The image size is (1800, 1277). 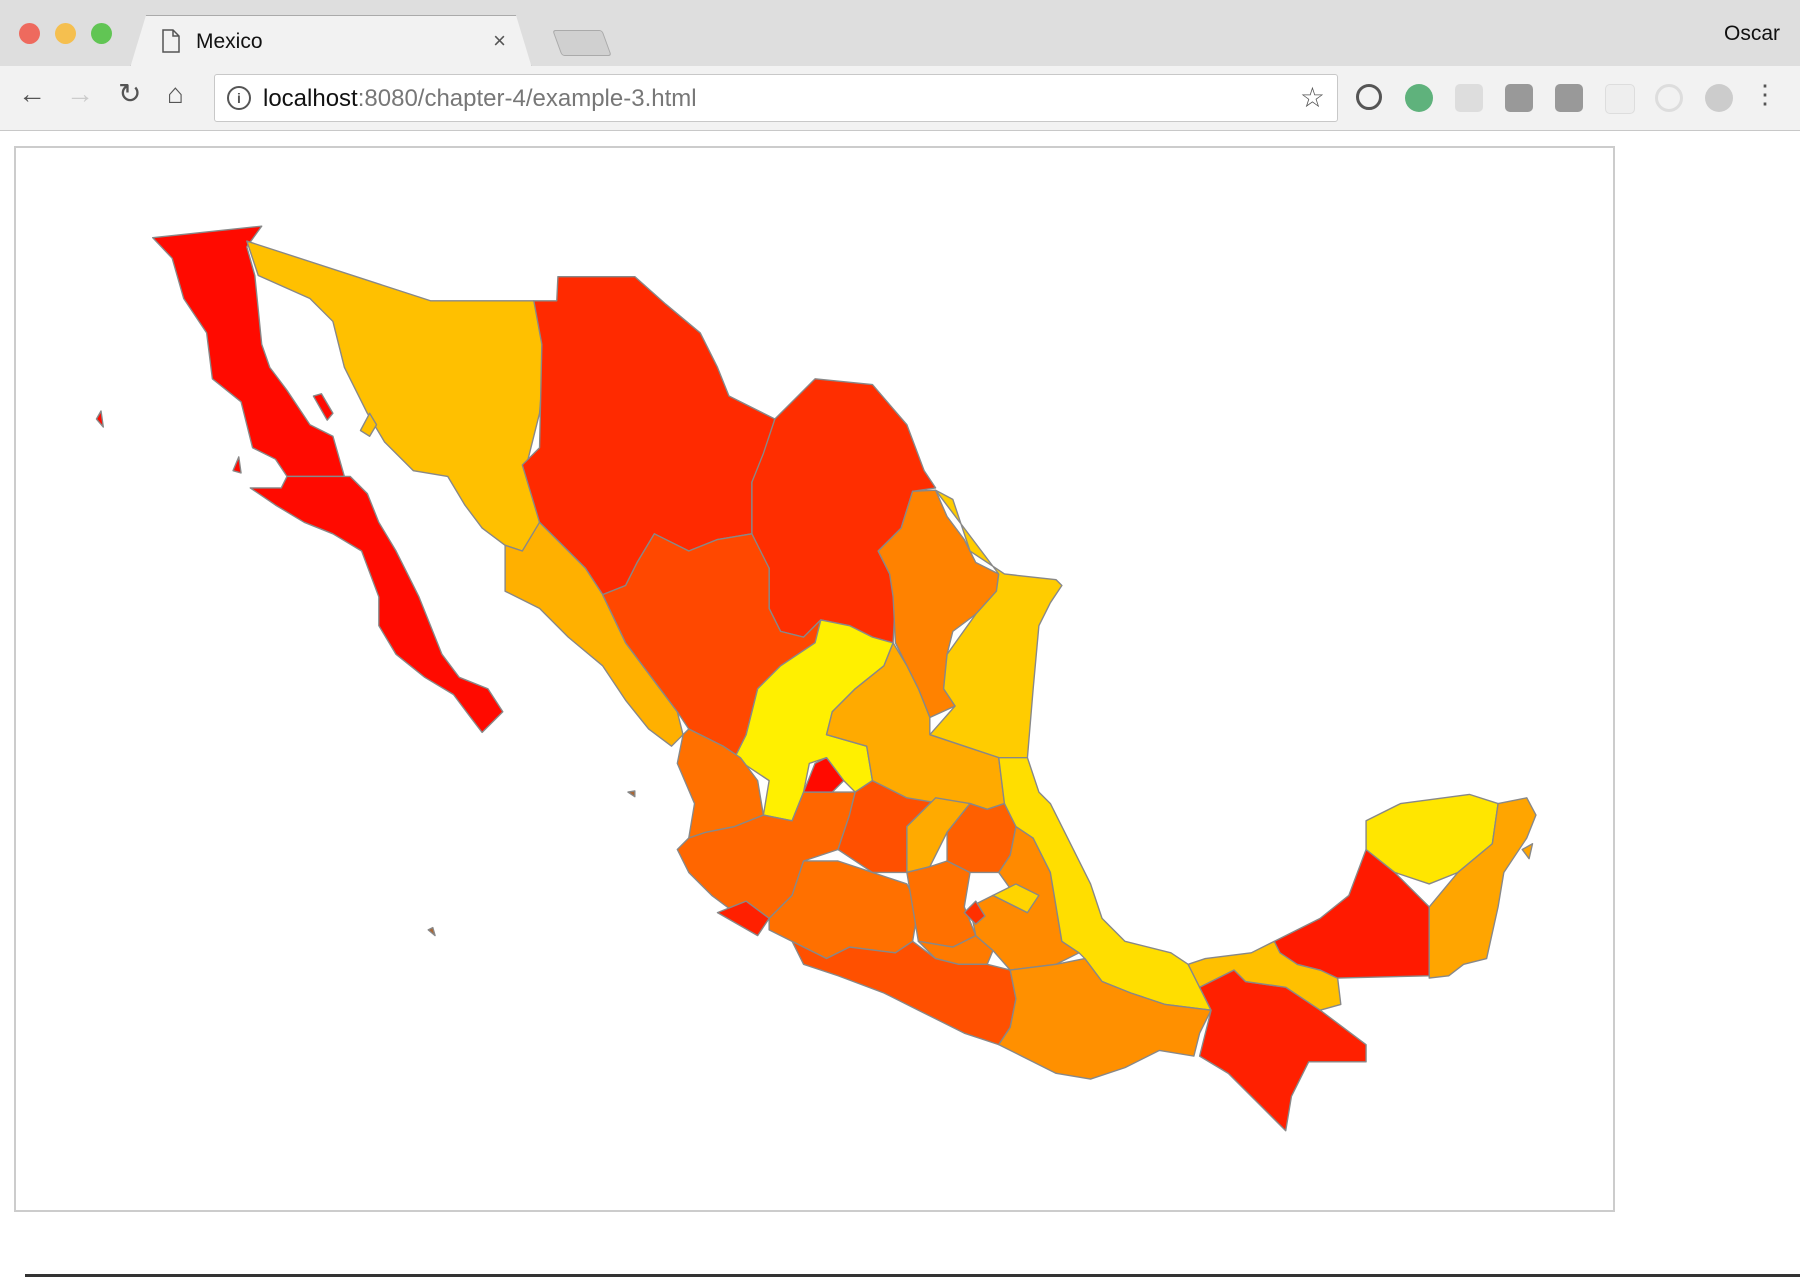 What do you see at coordinates (376, 604) in the screenshot?
I see `state-baja-california-sur` at bounding box center [376, 604].